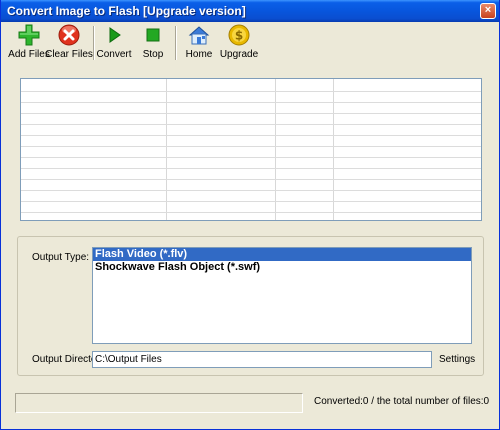 This screenshot has height=430, width=500. Describe the element at coordinates (199, 54) in the screenshot. I see `home-label: Home` at that location.